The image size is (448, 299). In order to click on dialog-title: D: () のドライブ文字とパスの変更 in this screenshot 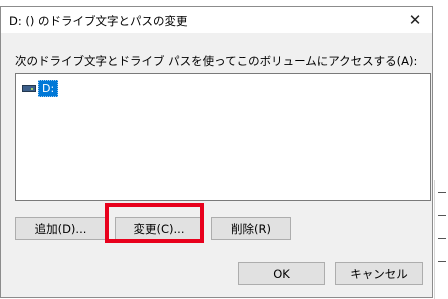, I will do `click(98, 21)`.